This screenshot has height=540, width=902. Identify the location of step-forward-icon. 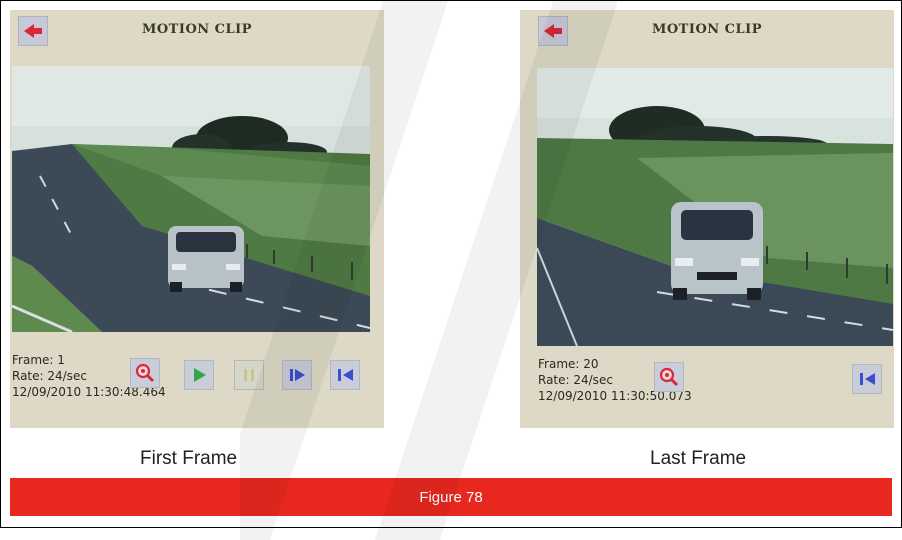
(297, 375).